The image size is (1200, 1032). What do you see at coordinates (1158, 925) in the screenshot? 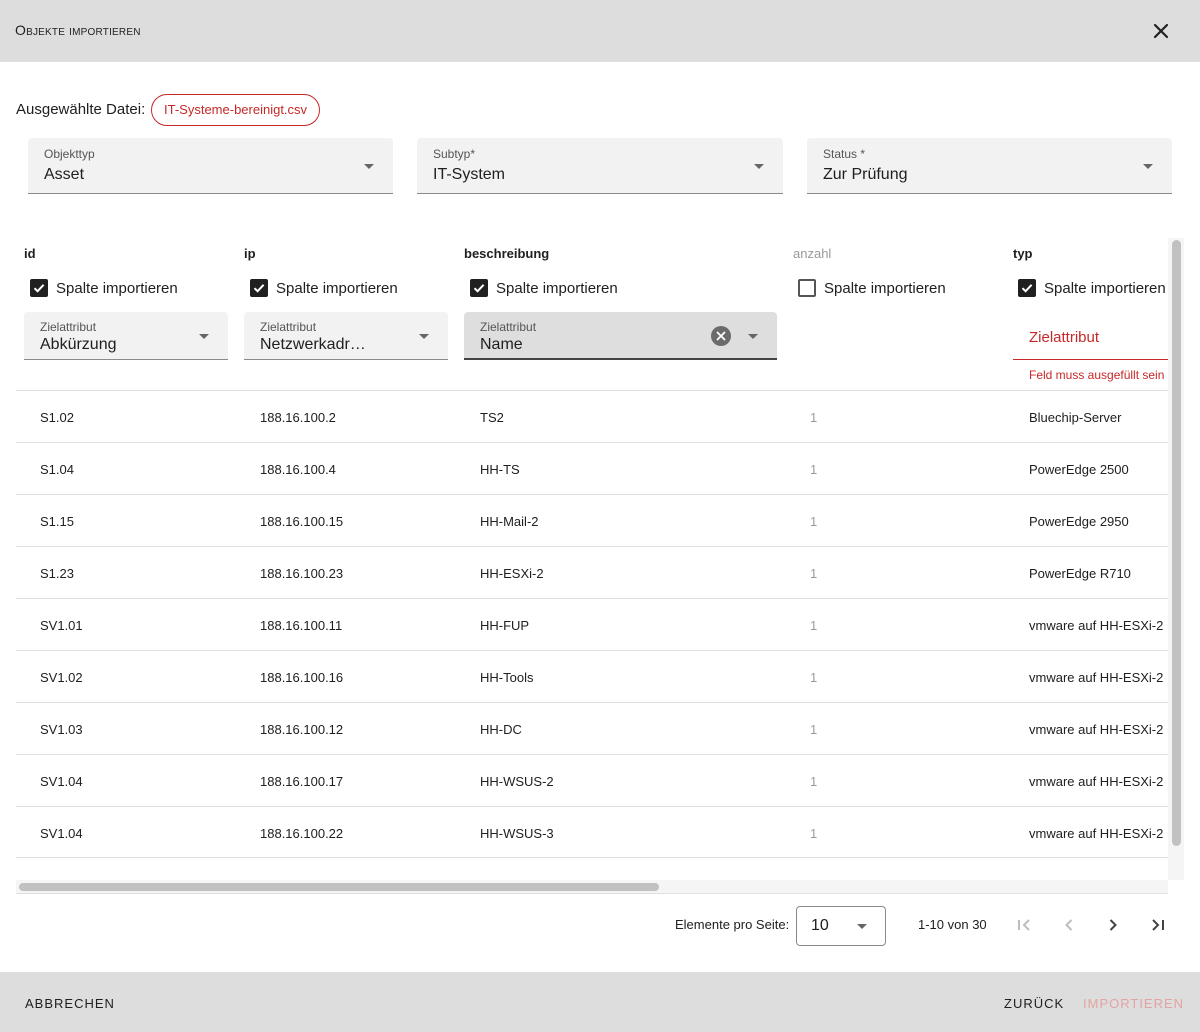
I see `last-page-icon` at bounding box center [1158, 925].